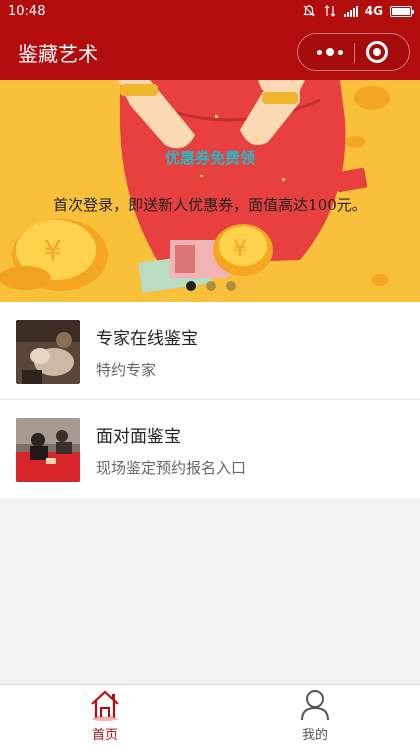 The width and height of the screenshot is (420, 747). What do you see at coordinates (104, 735) in the screenshot?
I see `tab-label: 首页` at bounding box center [104, 735].